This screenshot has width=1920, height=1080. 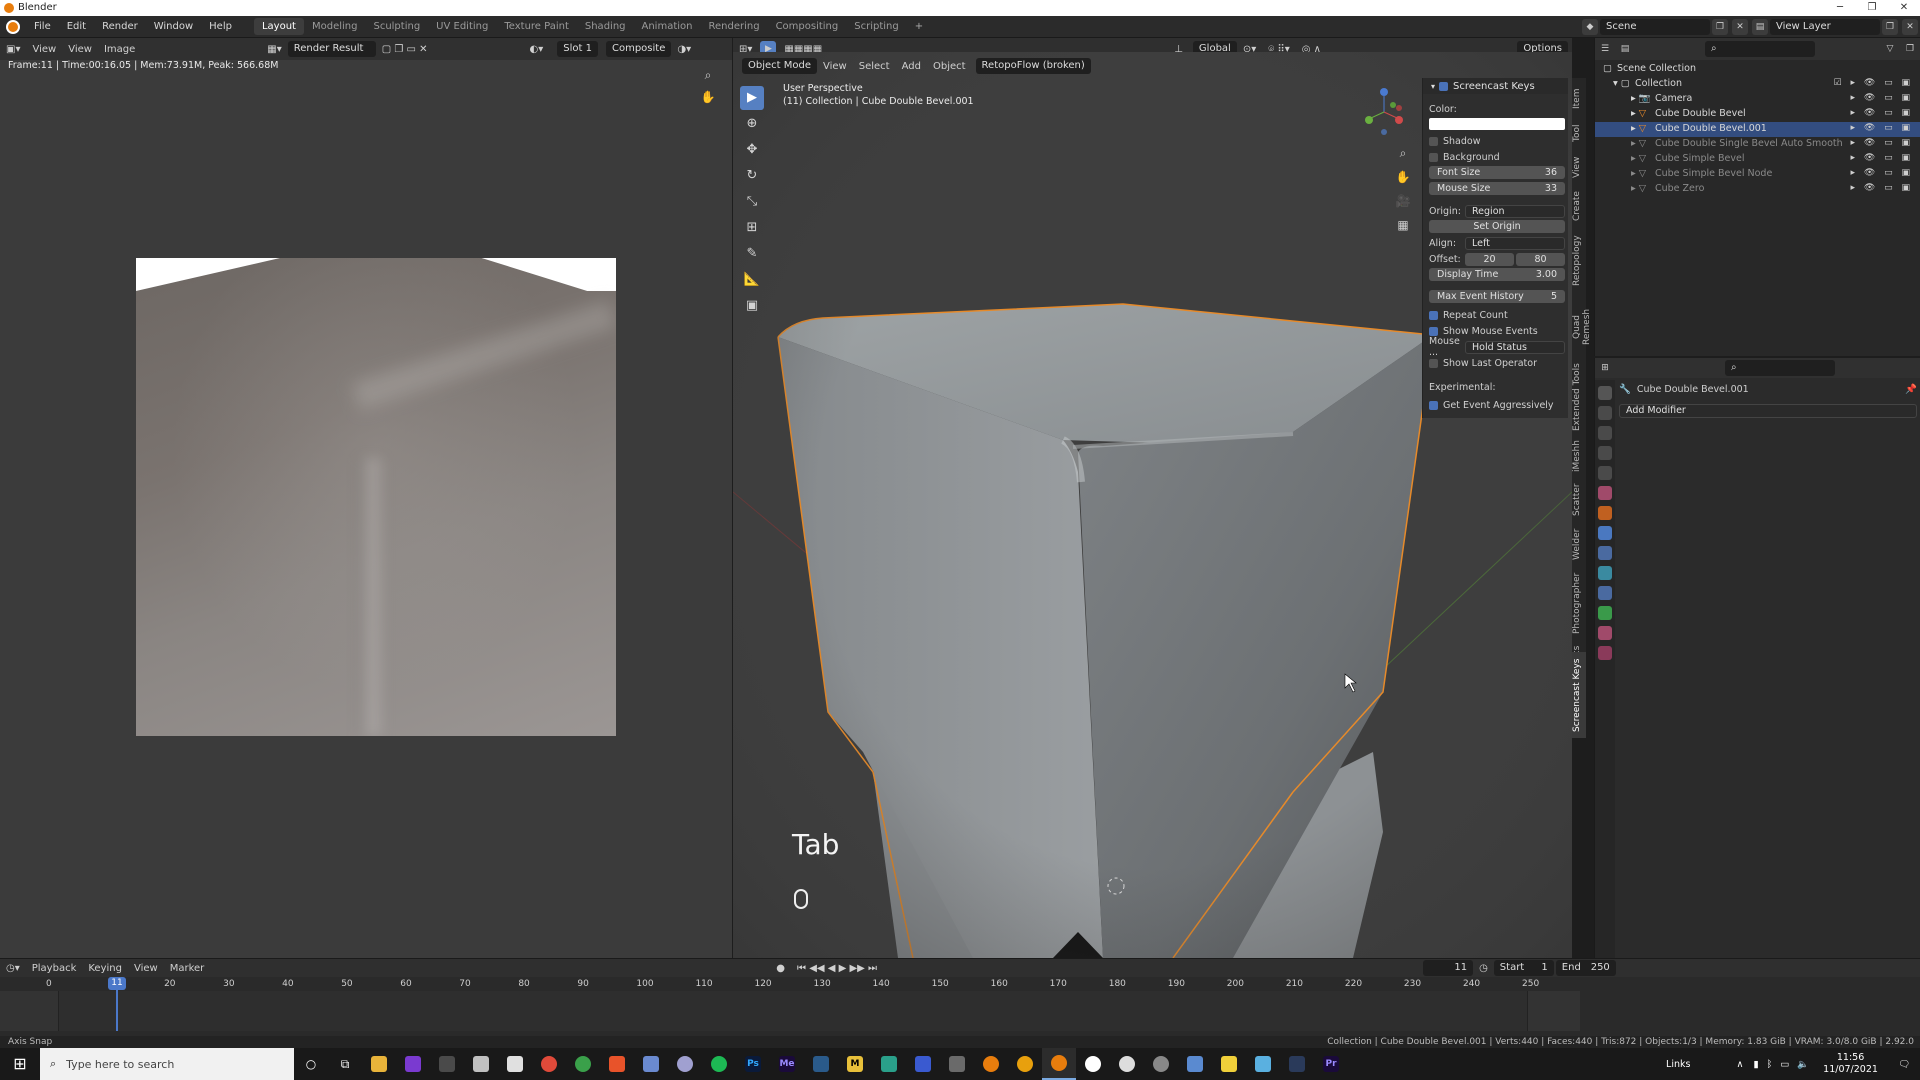 I want to click on premiere-icon: Pr, so click(x=1331, y=1064).